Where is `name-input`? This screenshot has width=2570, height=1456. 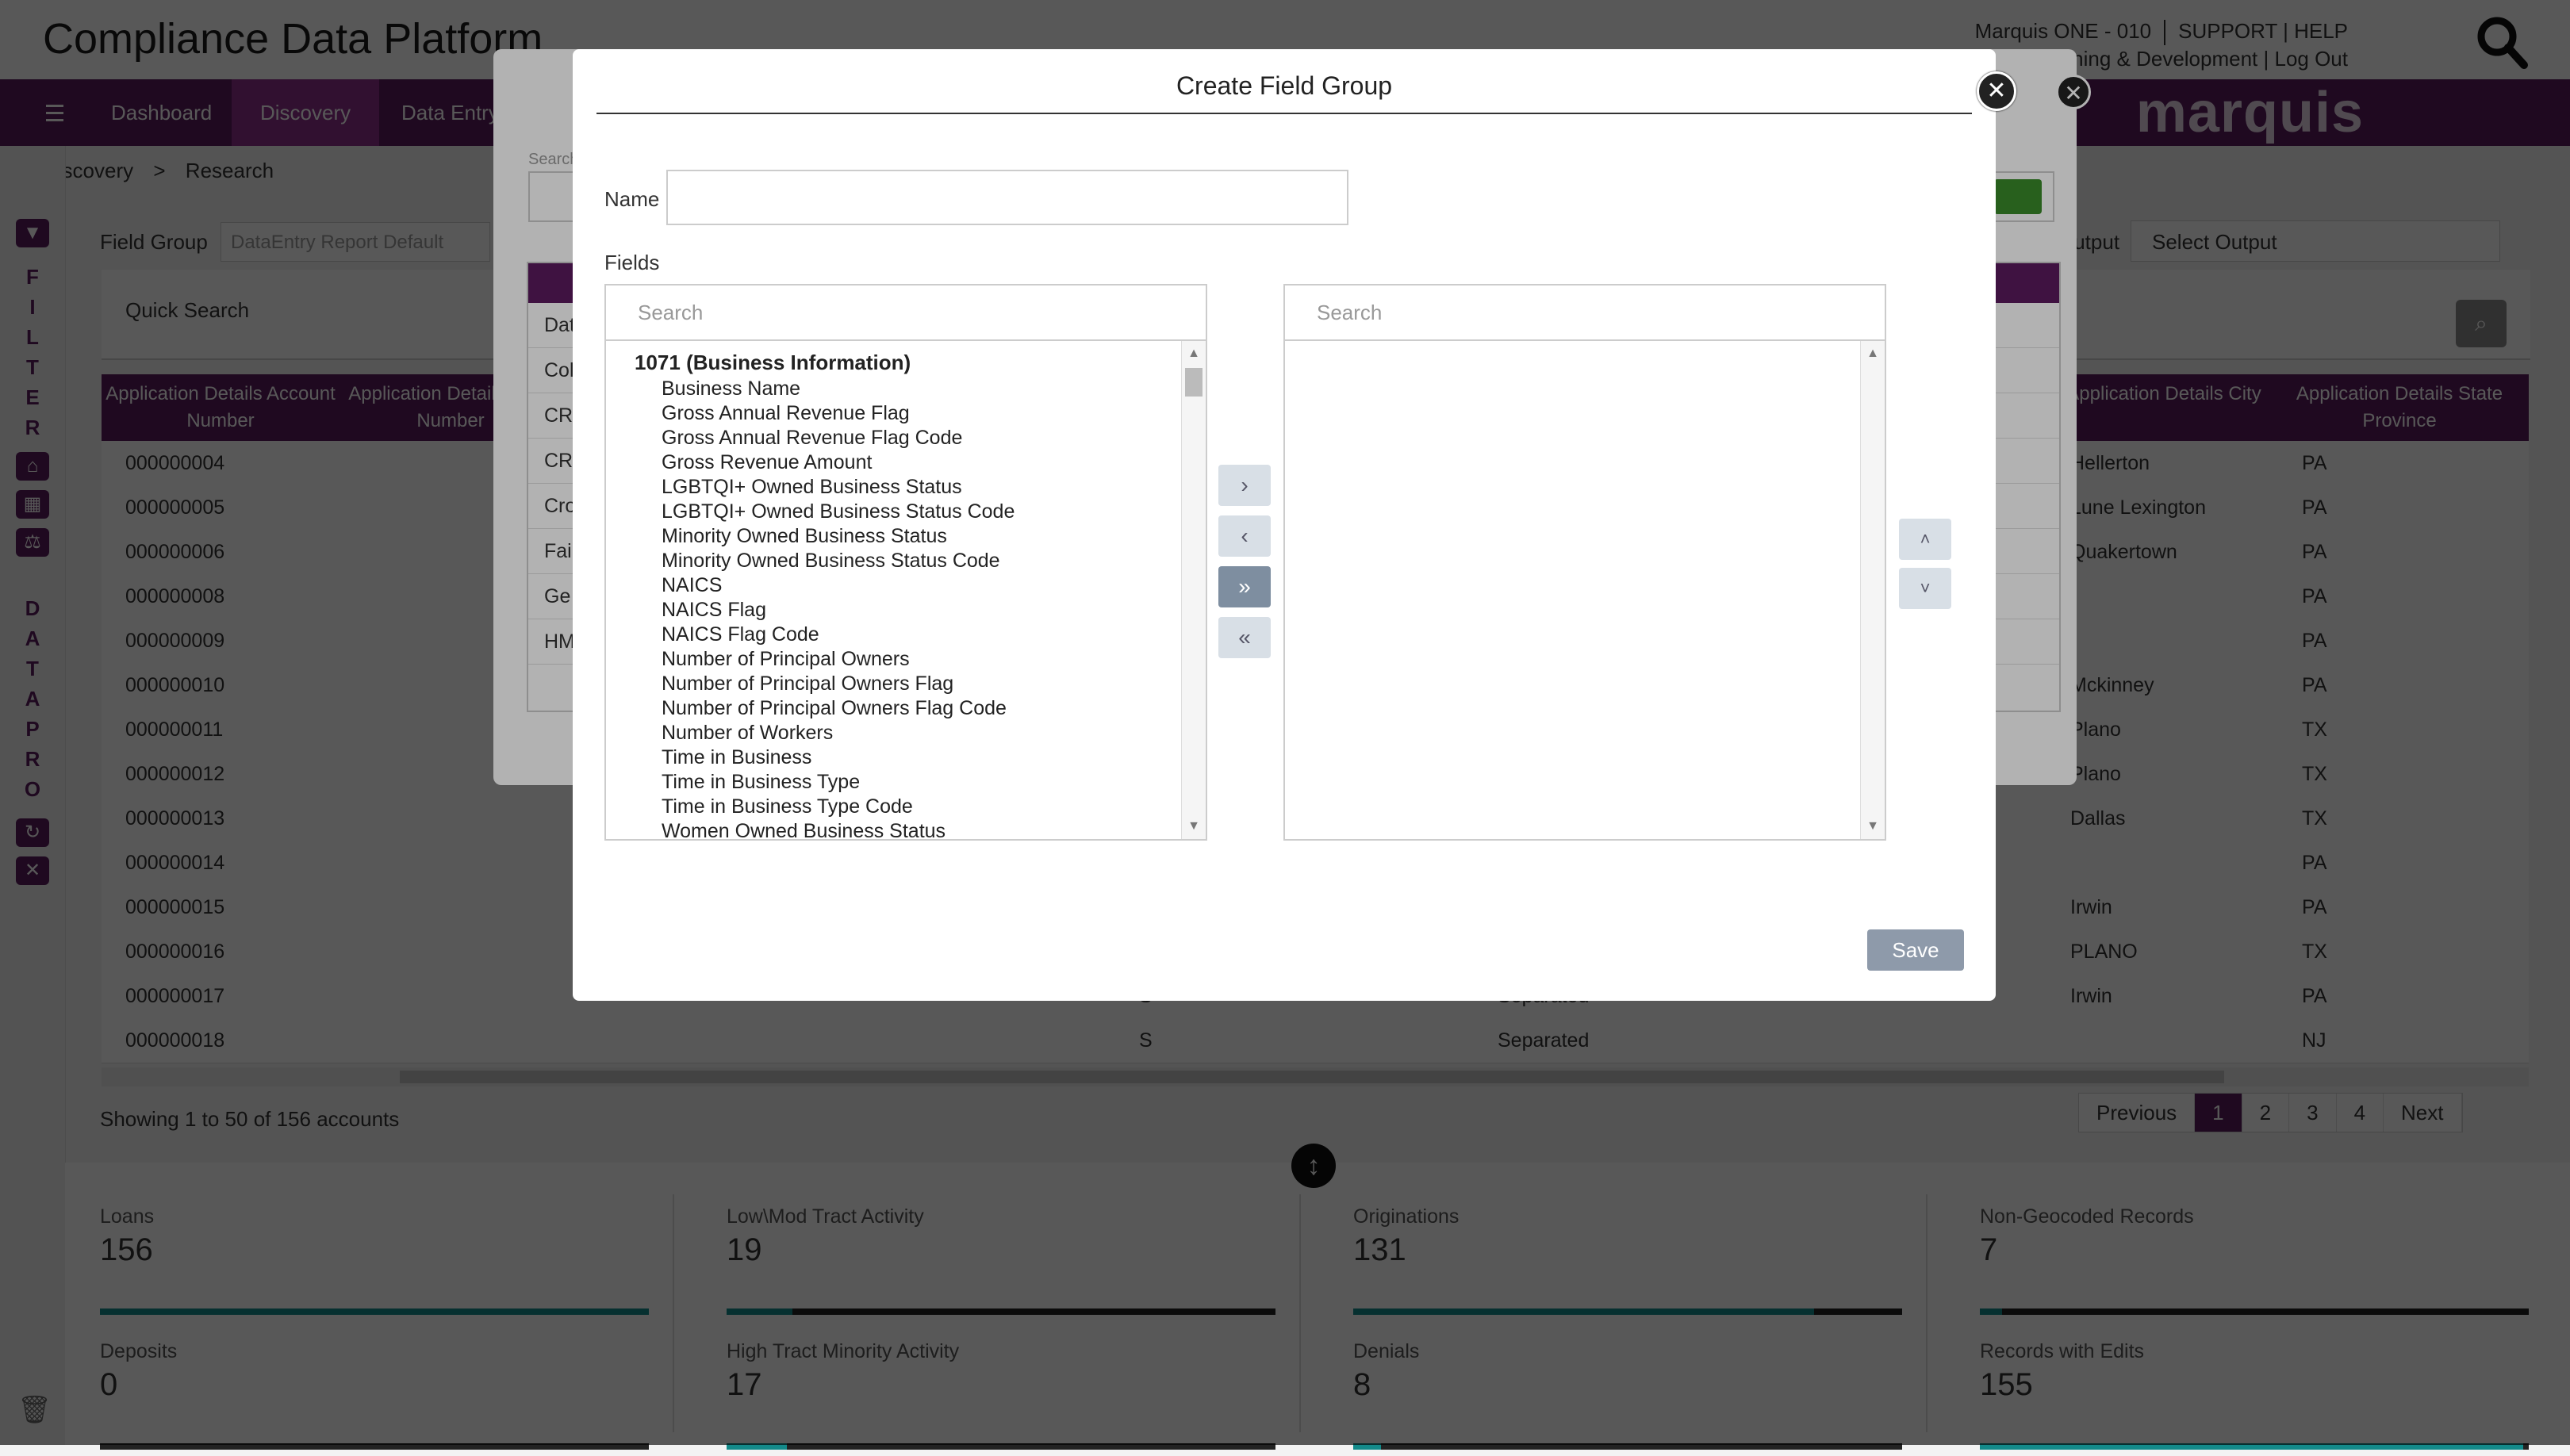
name-input is located at coordinates (1007, 197).